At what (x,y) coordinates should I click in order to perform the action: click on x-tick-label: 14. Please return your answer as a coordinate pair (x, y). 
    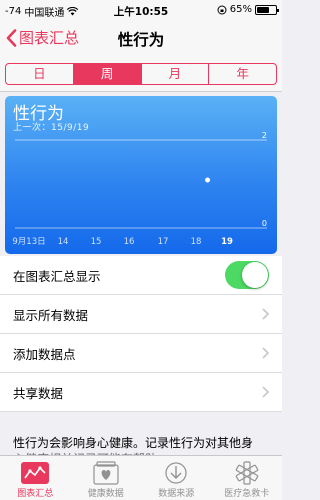
    Looking at the image, I should click on (63, 242).